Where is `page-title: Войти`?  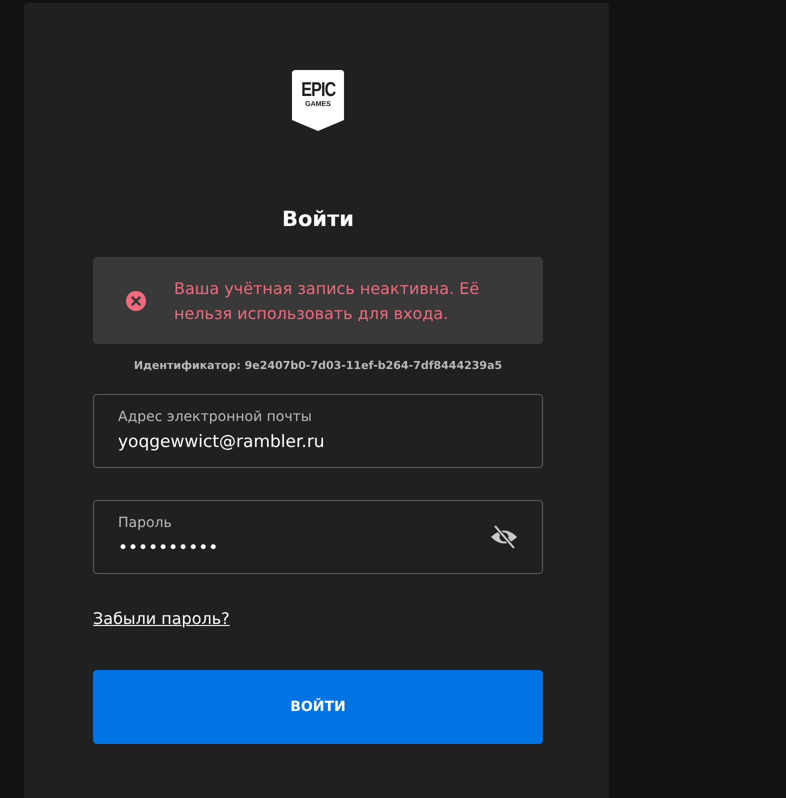 page-title: Войти is located at coordinates (318, 219).